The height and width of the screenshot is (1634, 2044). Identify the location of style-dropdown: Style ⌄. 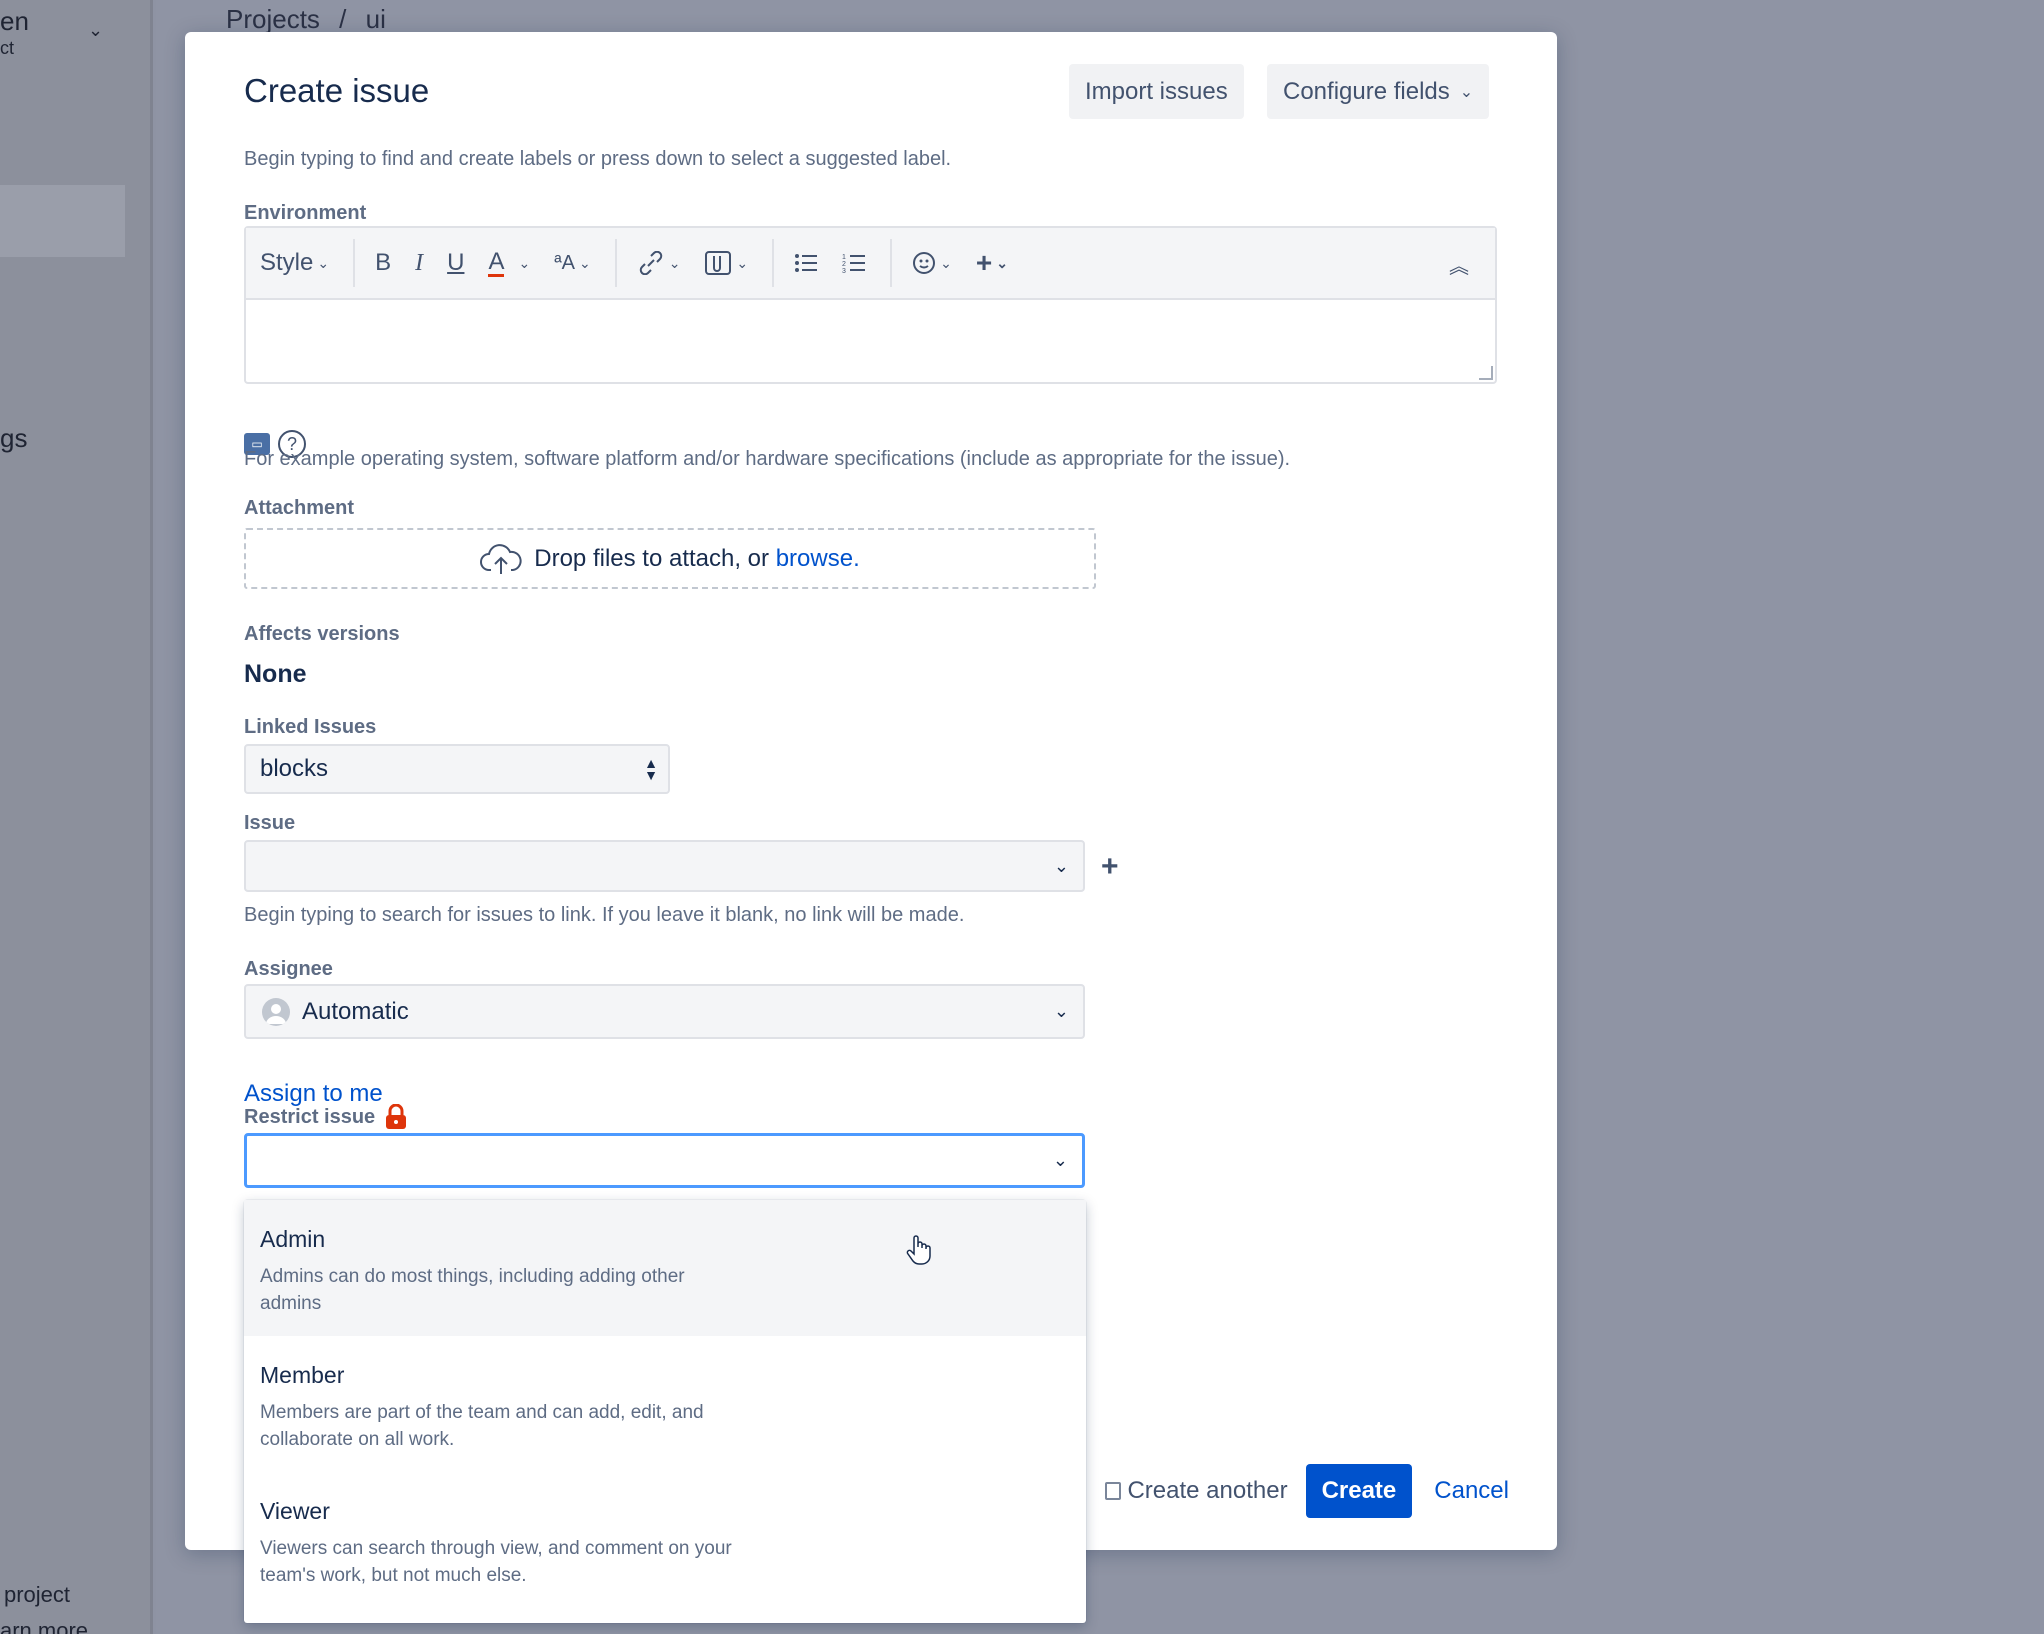
(294, 263).